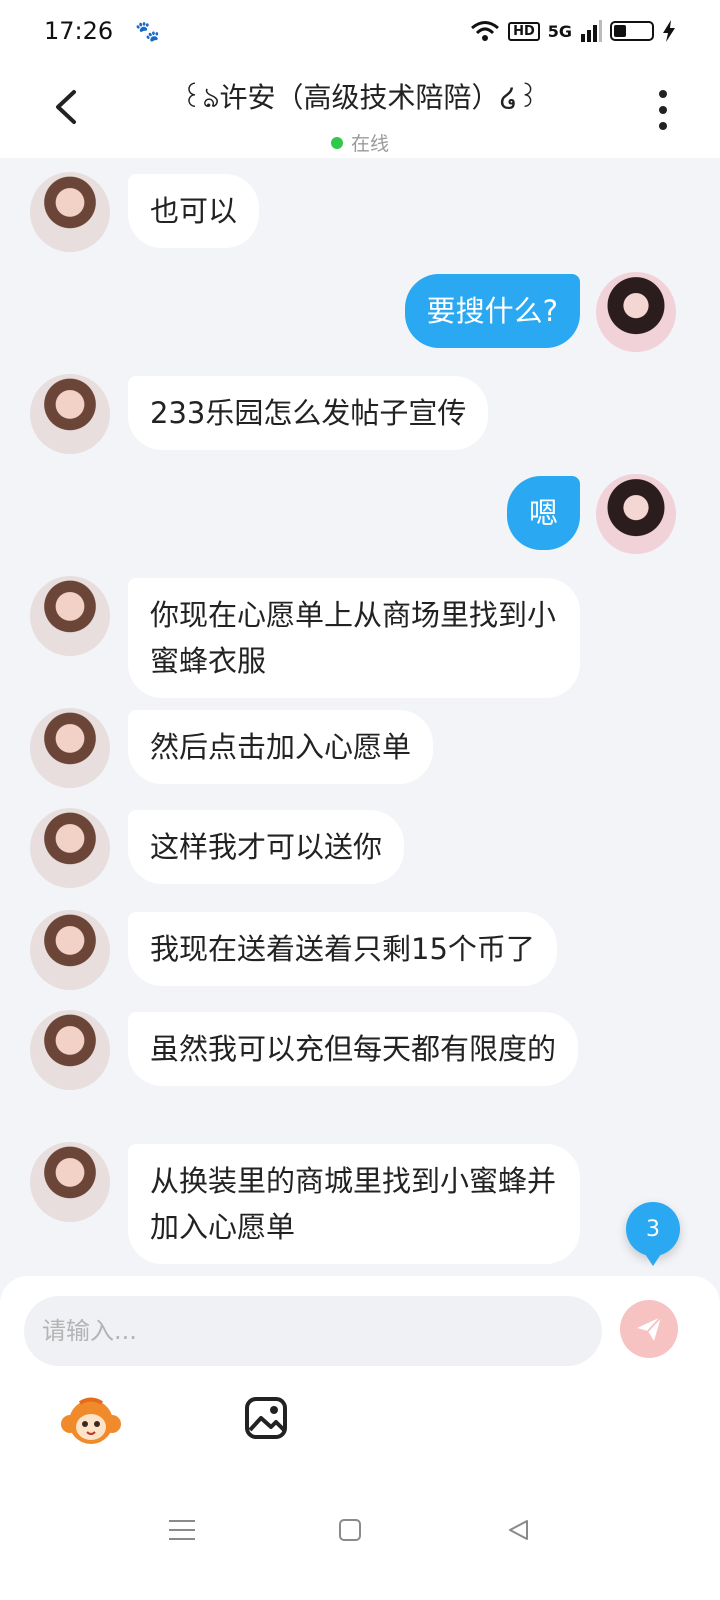 This screenshot has height=1600, width=720. What do you see at coordinates (559, 31) in the screenshot?
I see `network-label: 5G` at bounding box center [559, 31].